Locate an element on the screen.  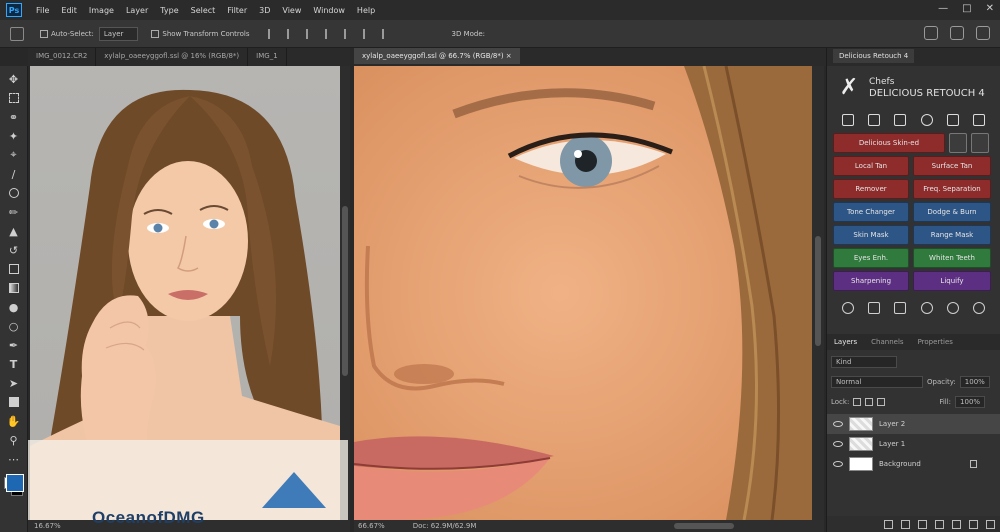
layer-row: Layer 1 is located at coordinates (913, 444).